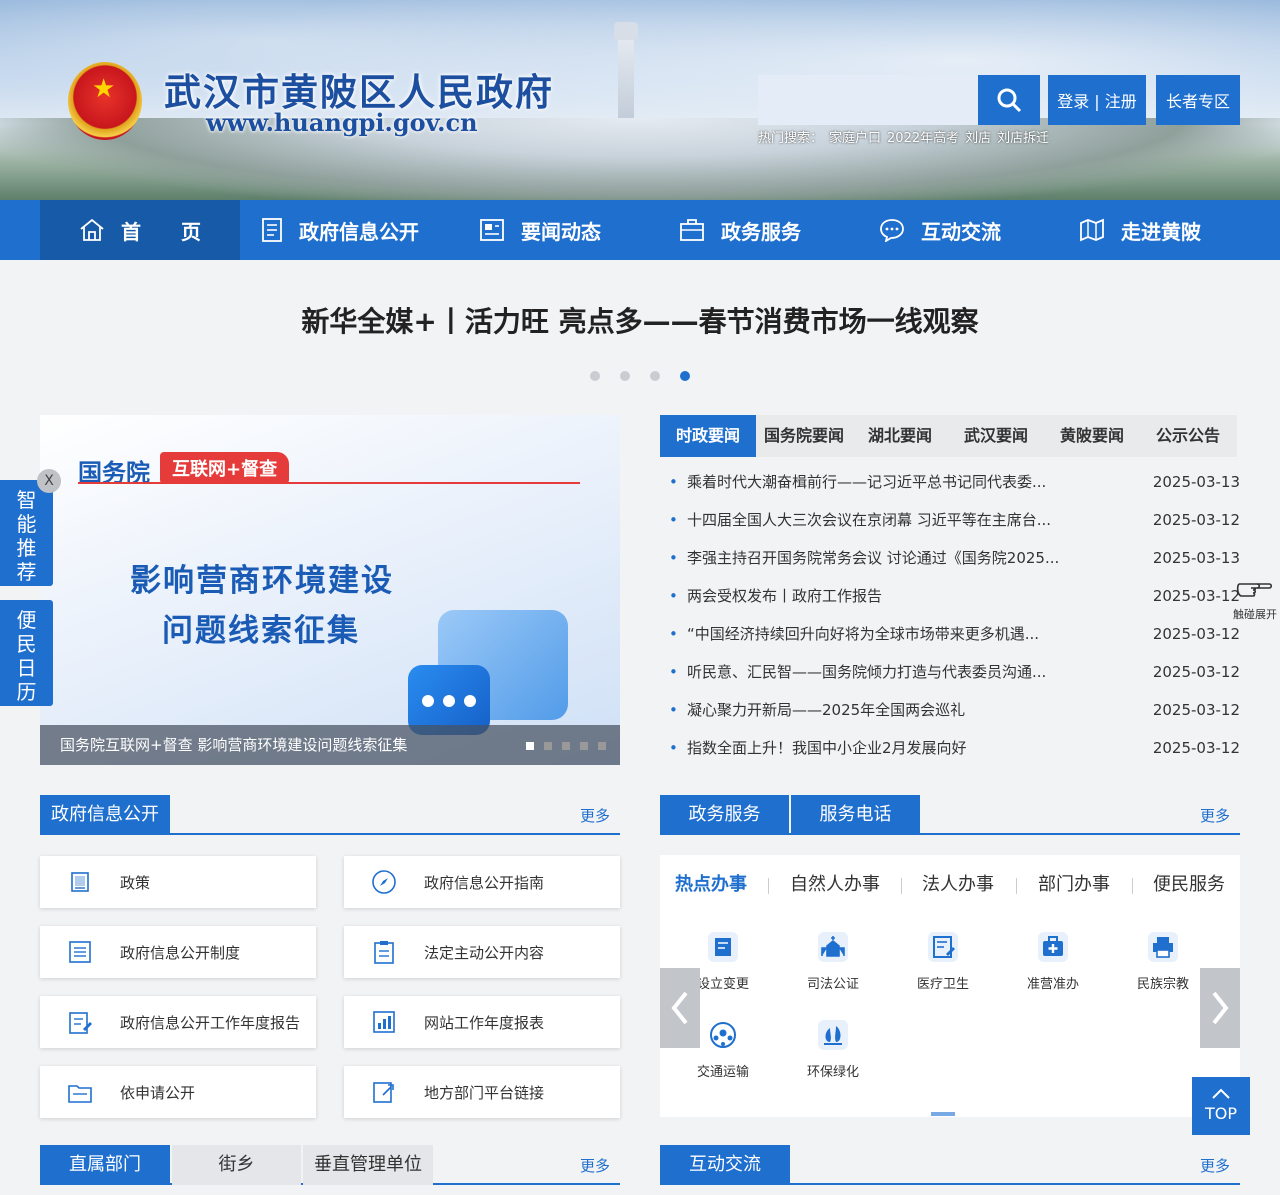 The height and width of the screenshot is (1195, 1280). Describe the element at coordinates (950, 596) in the screenshot. I see `list-item: • 两会受权发布丨政府工作报告 2025-03-12` at that location.